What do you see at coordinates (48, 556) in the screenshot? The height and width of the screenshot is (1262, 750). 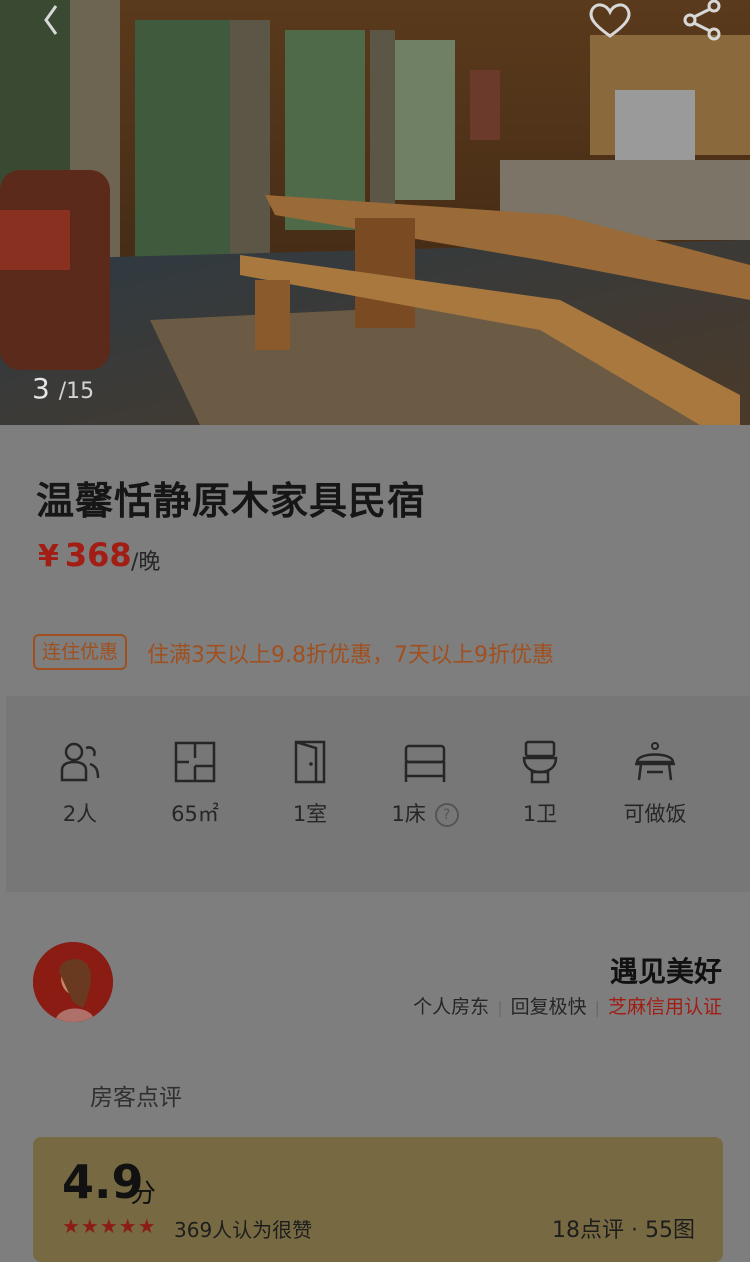 I see `currency-symbol: ¥` at bounding box center [48, 556].